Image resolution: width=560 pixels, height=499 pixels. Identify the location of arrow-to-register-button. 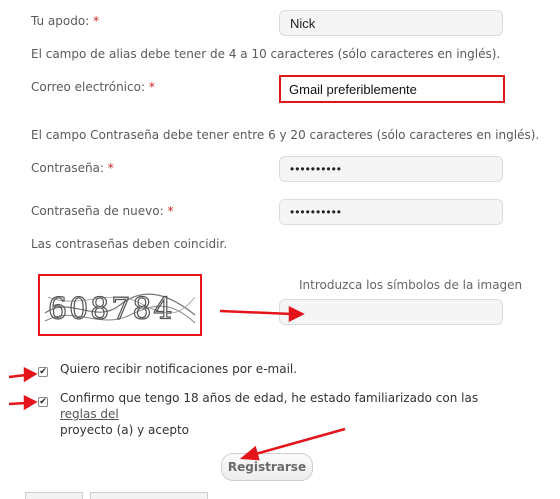
(292, 444).